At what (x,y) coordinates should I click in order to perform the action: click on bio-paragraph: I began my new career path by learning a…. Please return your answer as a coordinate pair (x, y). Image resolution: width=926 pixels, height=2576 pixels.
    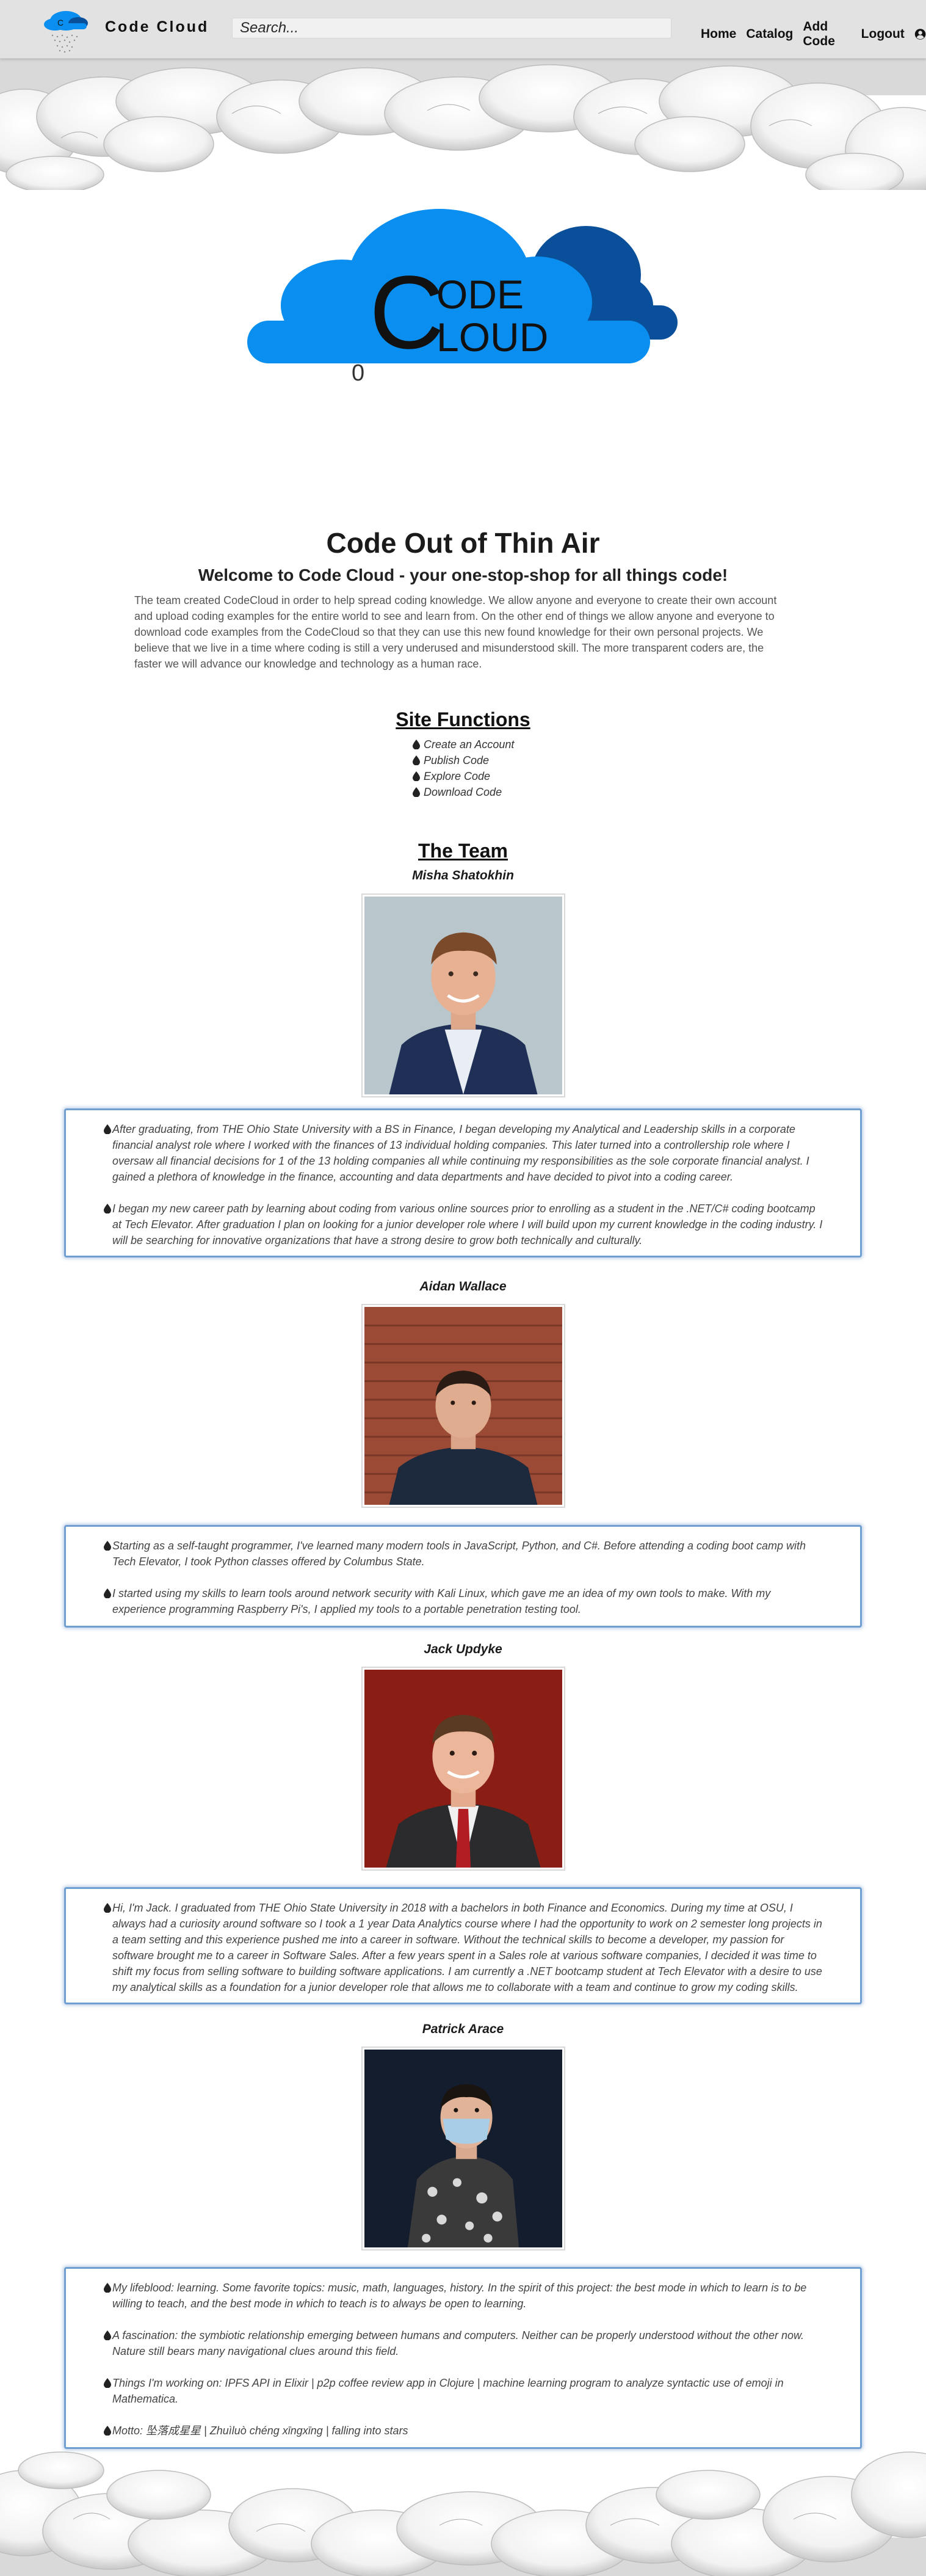
    Looking at the image, I should click on (467, 1224).